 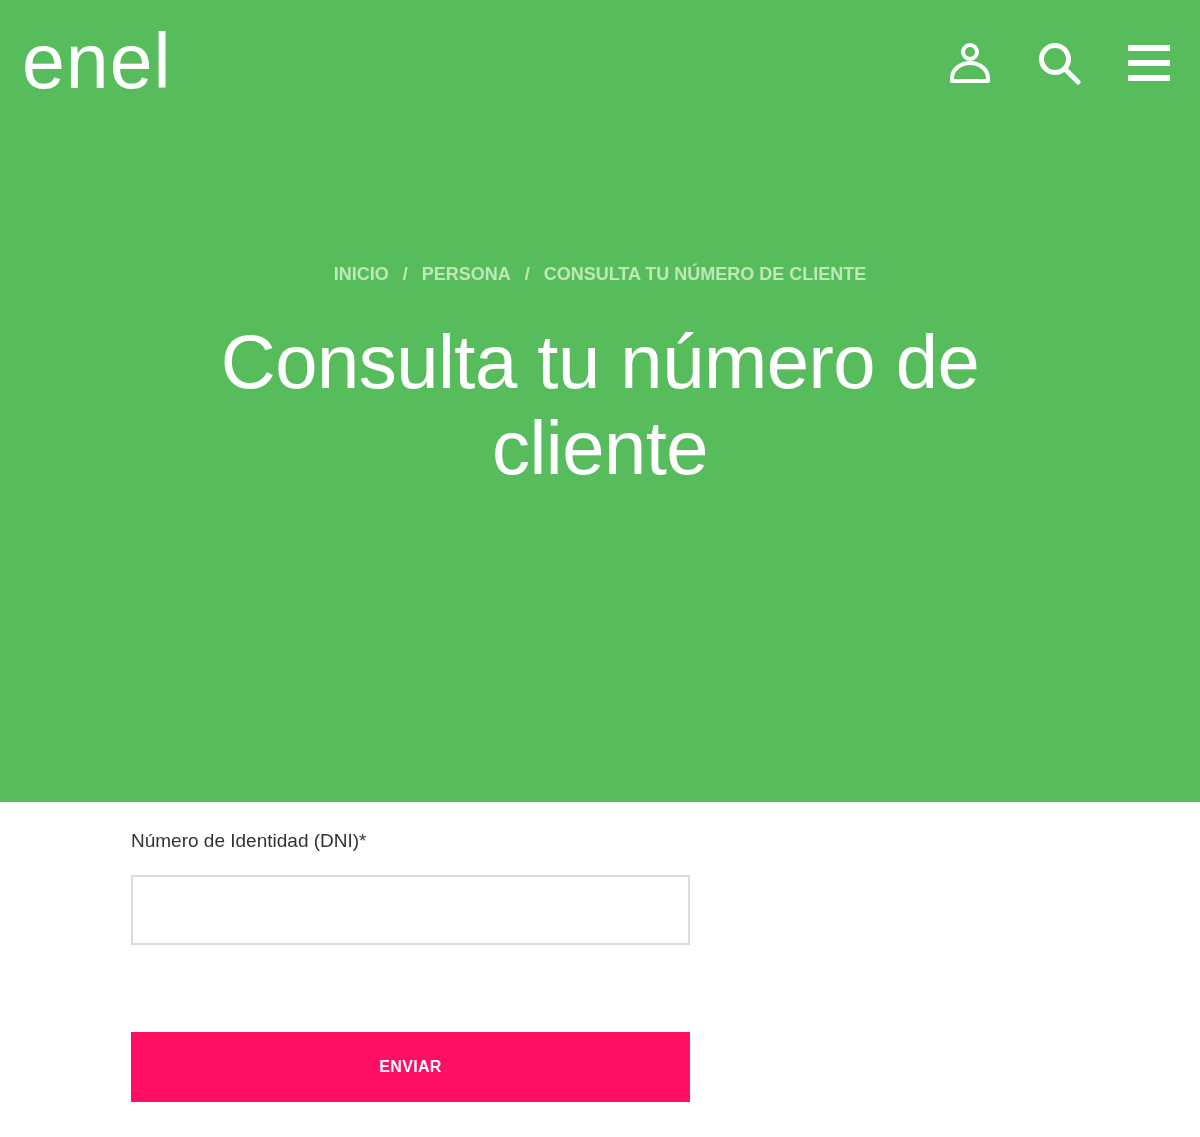 What do you see at coordinates (970, 63) in the screenshot?
I see `user-icon` at bounding box center [970, 63].